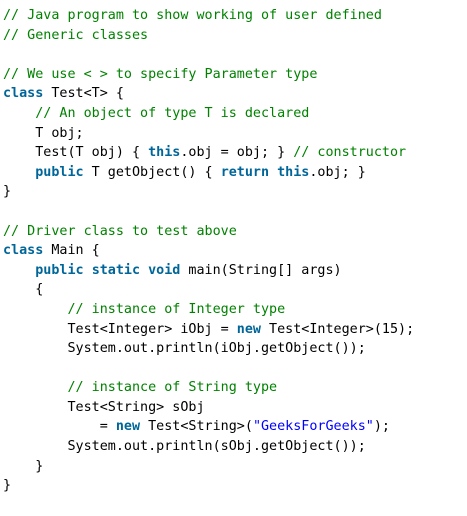 This screenshot has width=467, height=516. I want to click on code-line: class Test<T> {, so click(235, 94).